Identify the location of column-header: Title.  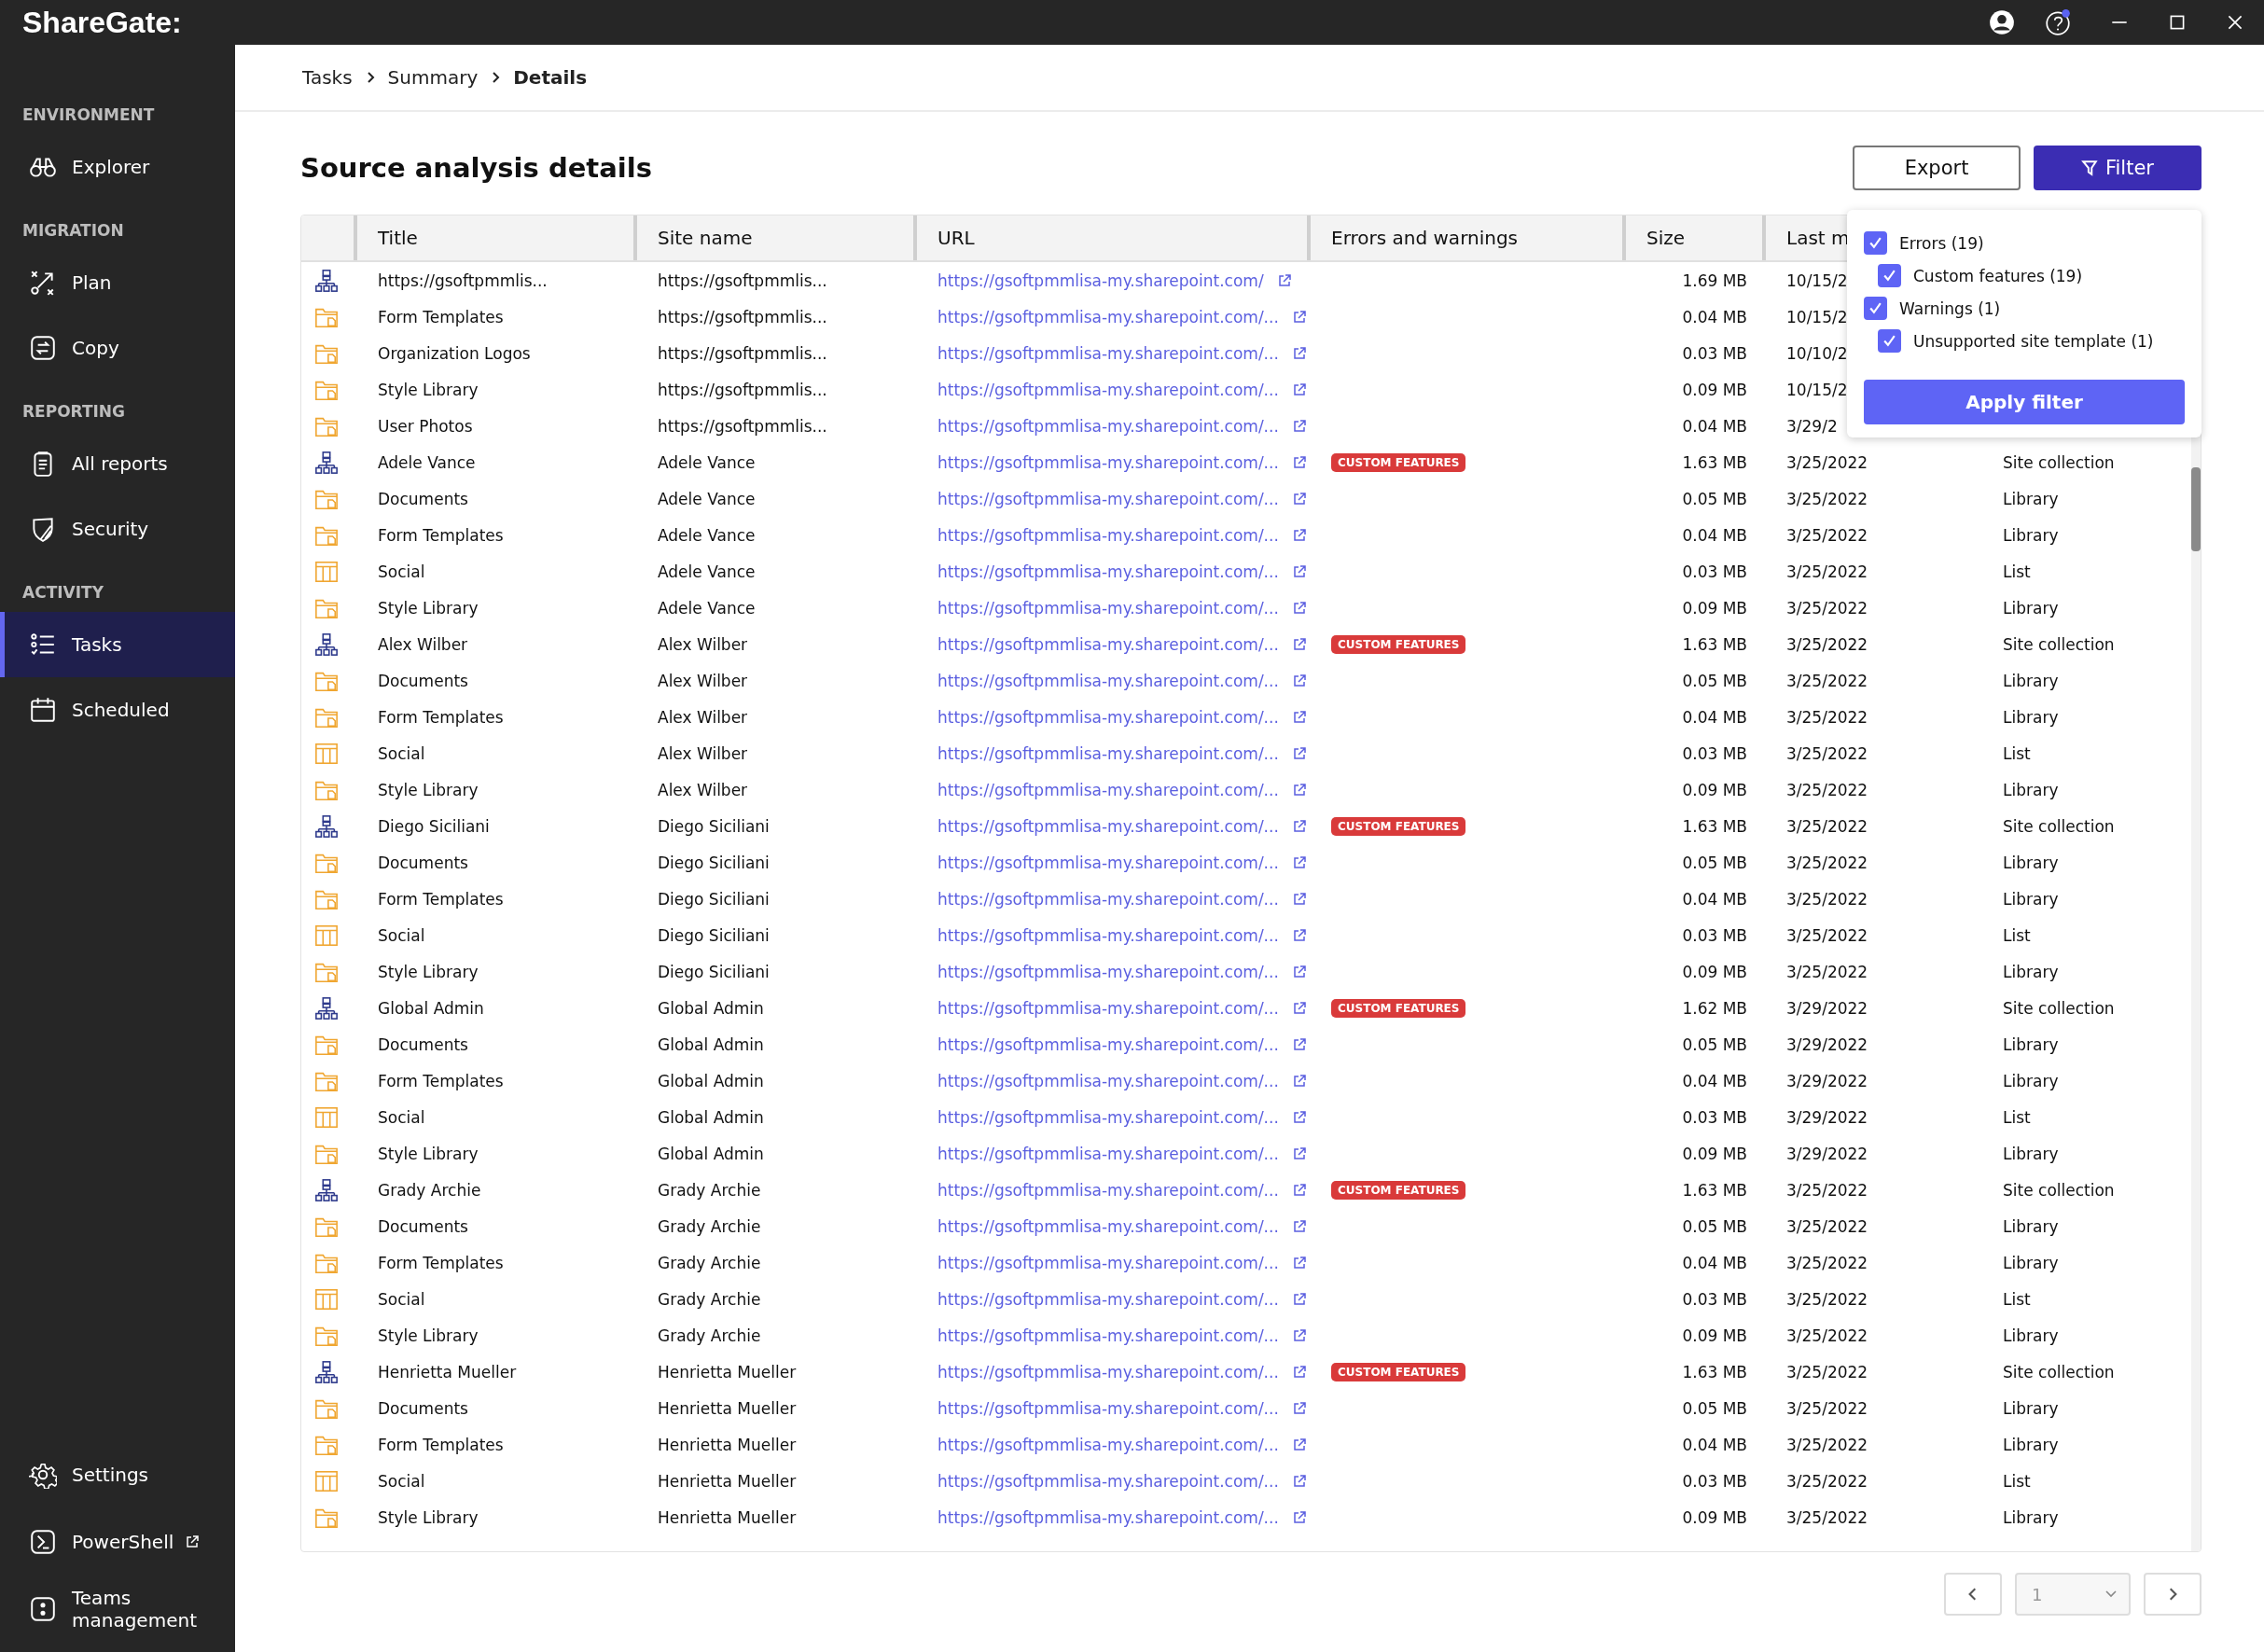
(493, 238).